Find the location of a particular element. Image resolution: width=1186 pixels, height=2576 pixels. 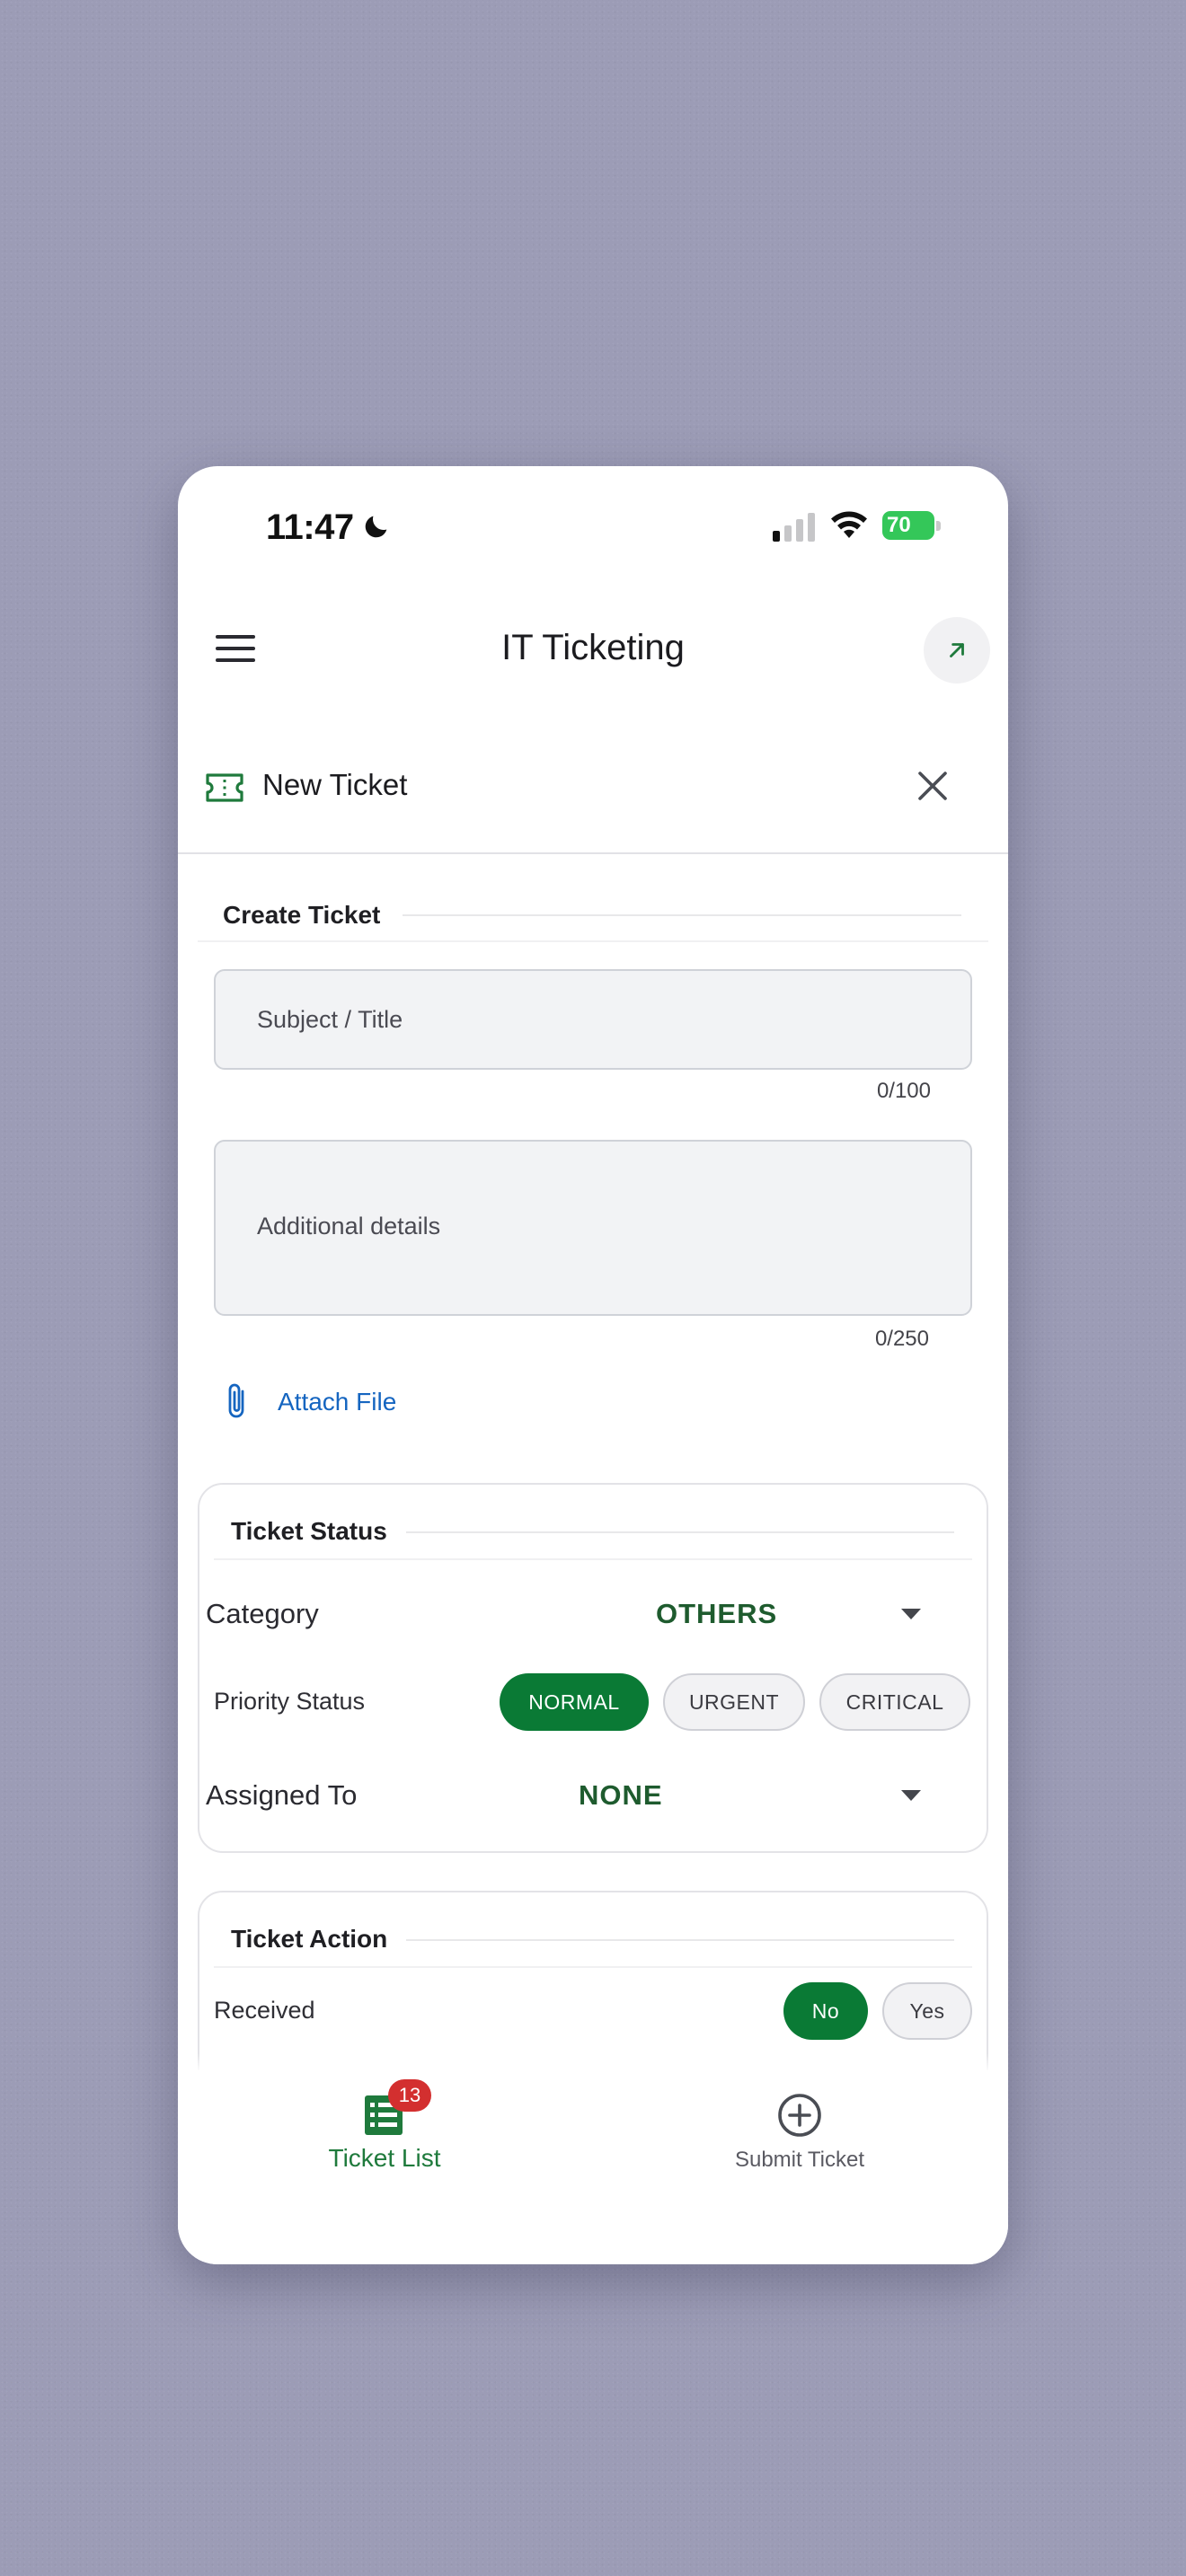

ticket-icon is located at coordinates (224, 787).